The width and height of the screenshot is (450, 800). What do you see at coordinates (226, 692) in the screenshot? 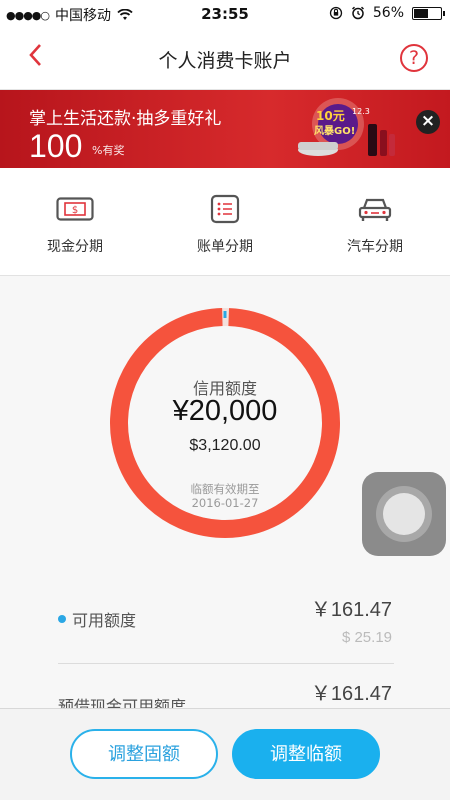
I see `cash-advance-limit-row: 预借现金可用额度 ￥161.47` at bounding box center [226, 692].